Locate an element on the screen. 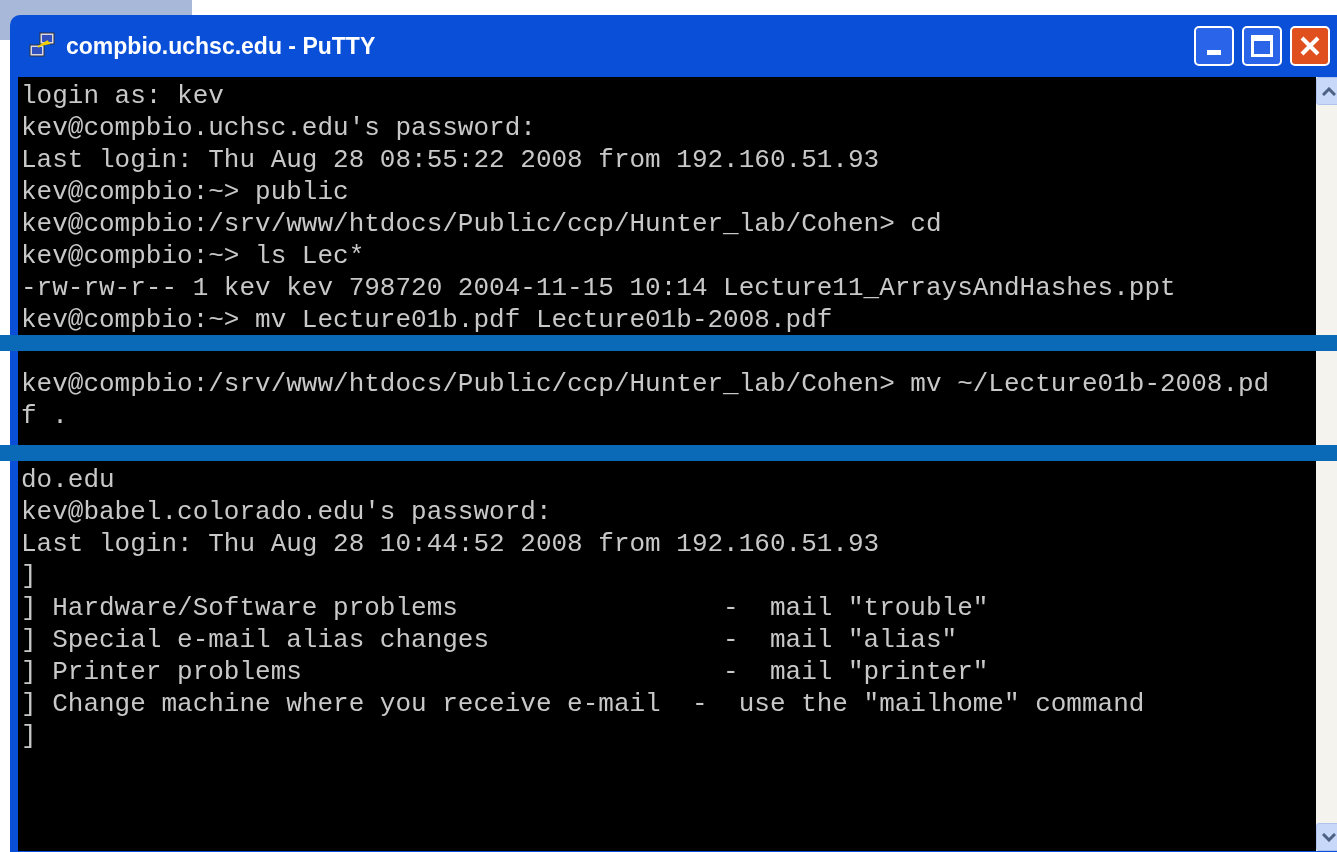 This screenshot has height=852, width=1337. scrollbar is located at coordinates (1326, 464).